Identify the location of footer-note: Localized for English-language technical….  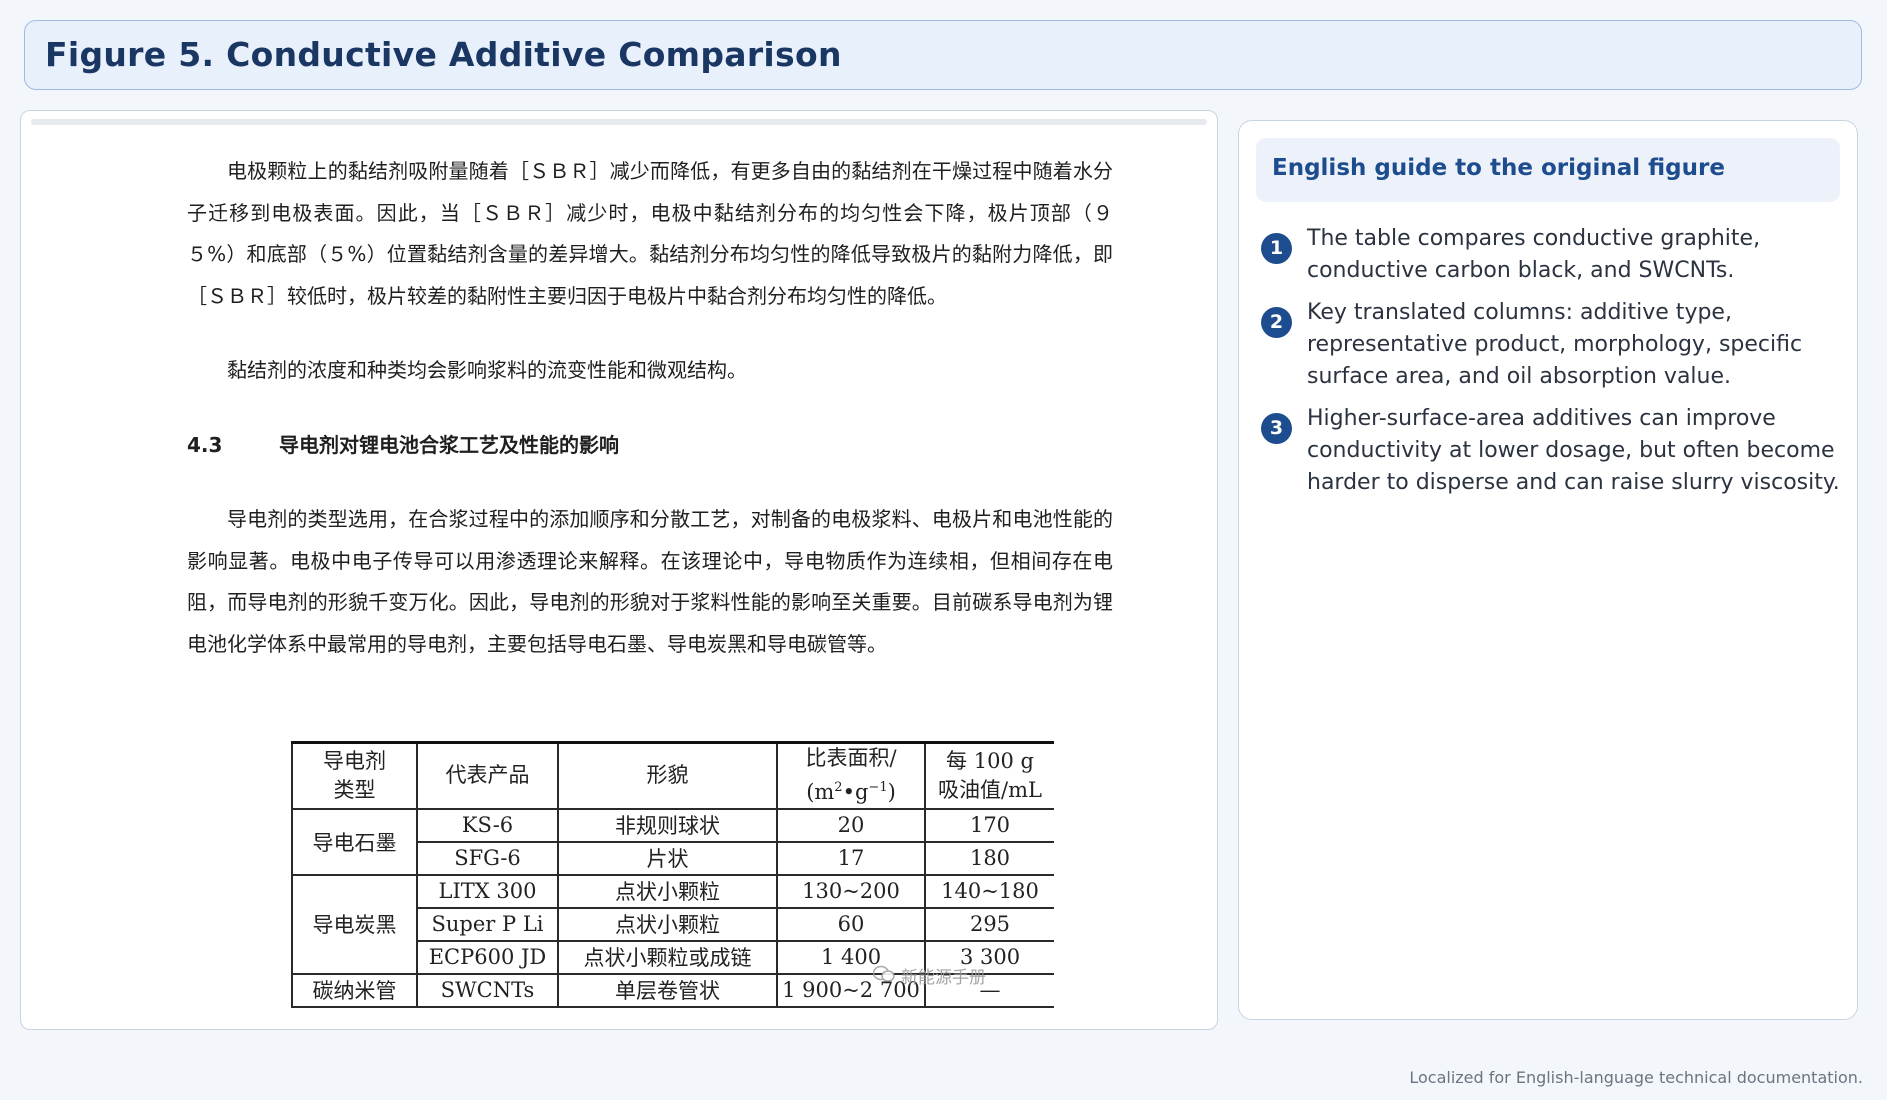
(1636, 1077).